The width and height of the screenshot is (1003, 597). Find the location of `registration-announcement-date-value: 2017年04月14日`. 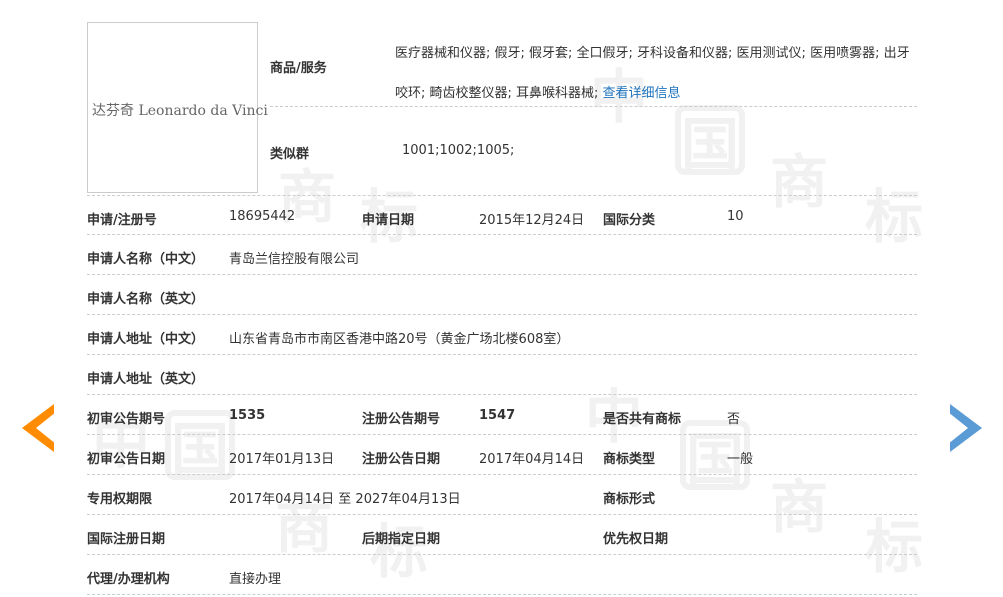

registration-announcement-date-value: 2017年04月14日 is located at coordinates (532, 459).